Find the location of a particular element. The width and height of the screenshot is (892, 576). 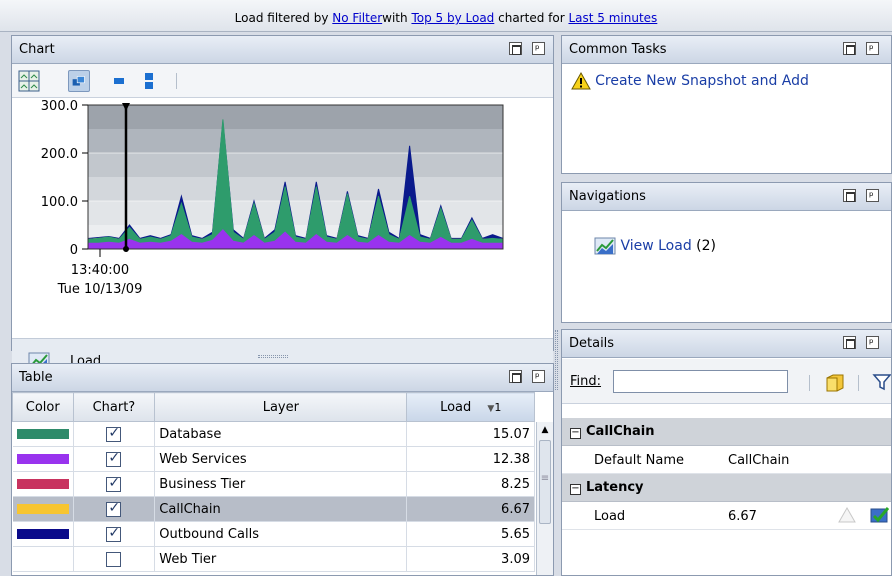

x-tick-time-label: 13:40:00 is located at coordinates (100, 270).